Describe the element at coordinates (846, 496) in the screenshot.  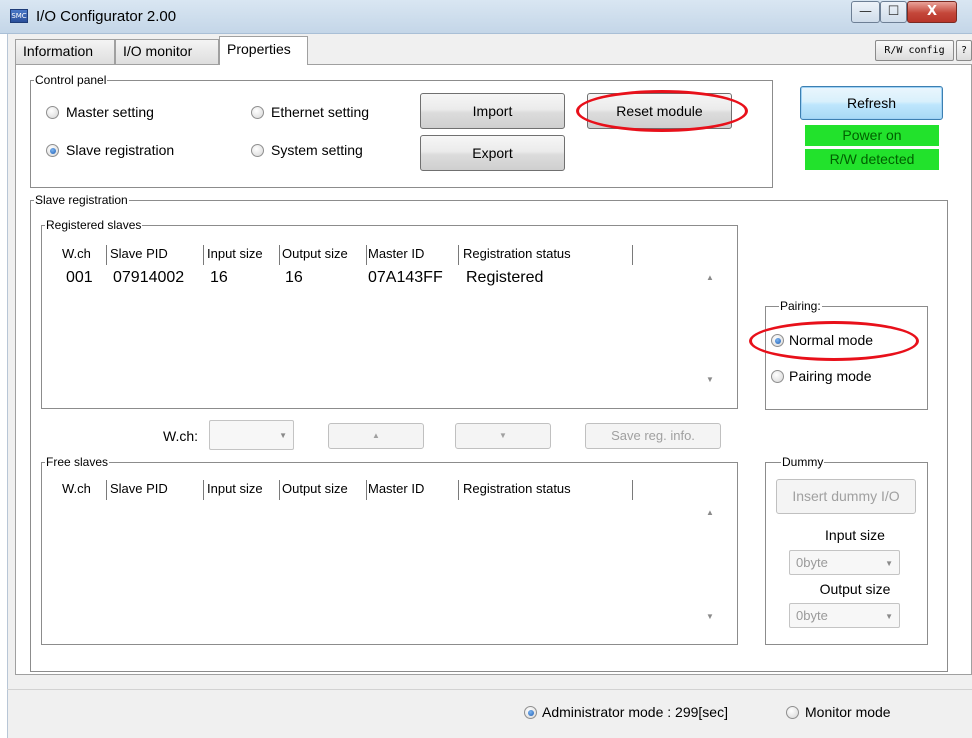
I see `insert-dummy-io-button: Insert dummy I/O` at that location.